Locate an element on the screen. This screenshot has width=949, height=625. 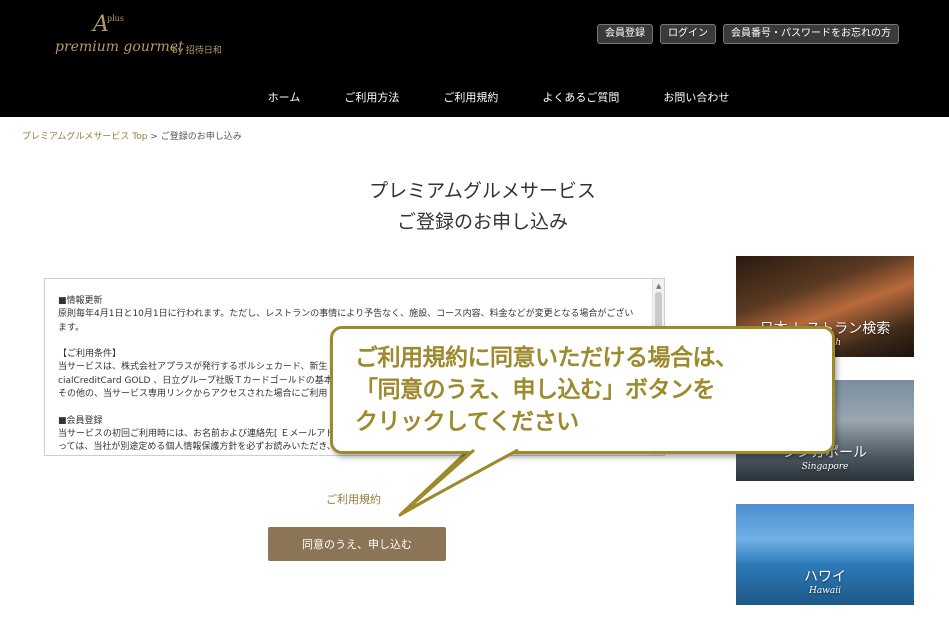
site-logo: A plus premium gourmet by 招待日和 is located at coordinates (155, 39).